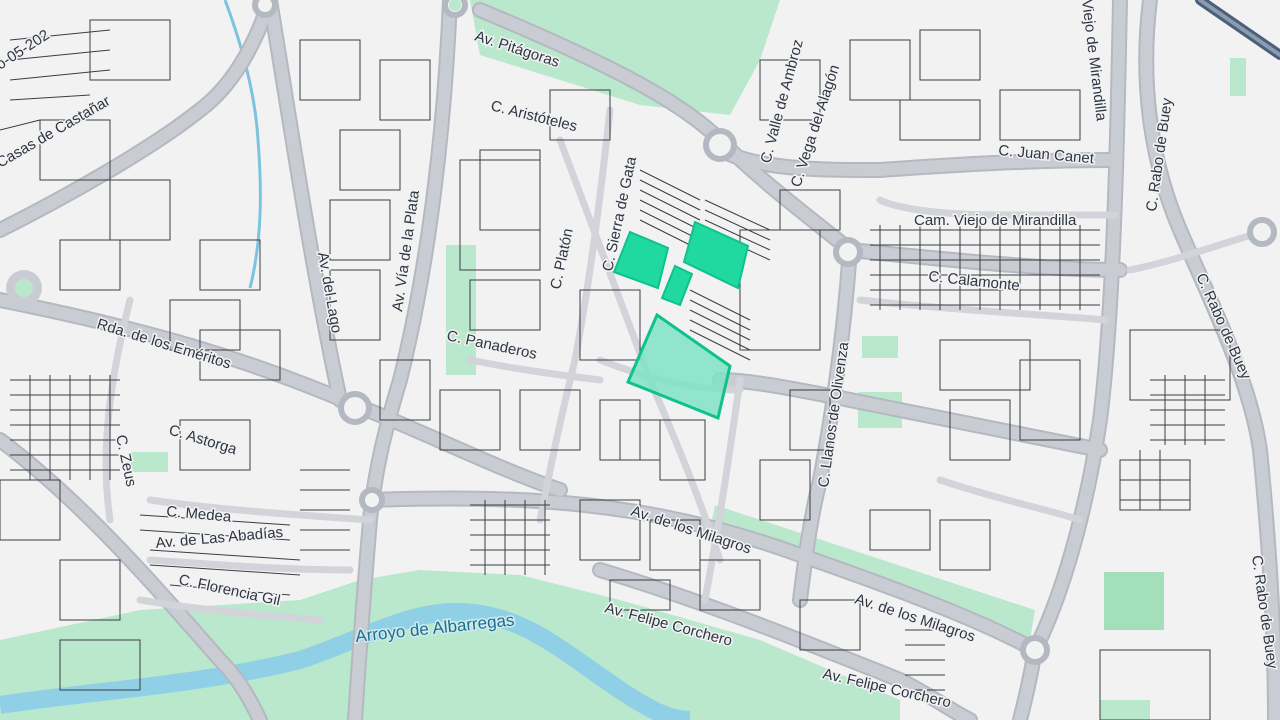 The height and width of the screenshot is (720, 1280). I want to click on label-cam-viejo-mirandilla: Cam. Viejo de Mirandilla, so click(995, 220).